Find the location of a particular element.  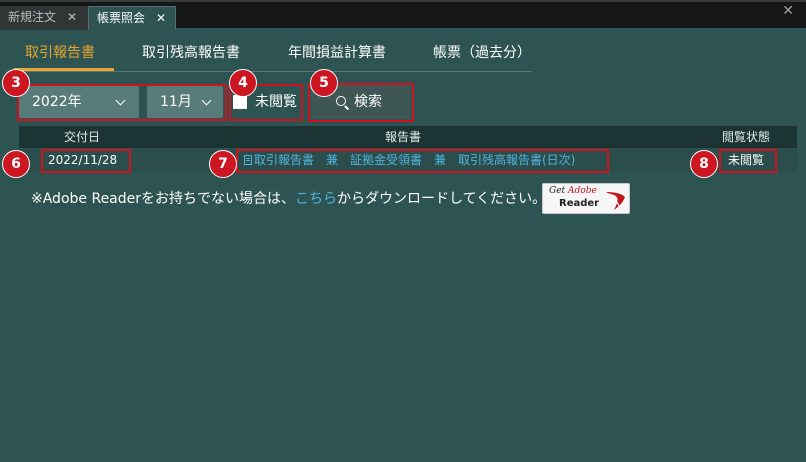

download-link: こちら is located at coordinates (316, 199).